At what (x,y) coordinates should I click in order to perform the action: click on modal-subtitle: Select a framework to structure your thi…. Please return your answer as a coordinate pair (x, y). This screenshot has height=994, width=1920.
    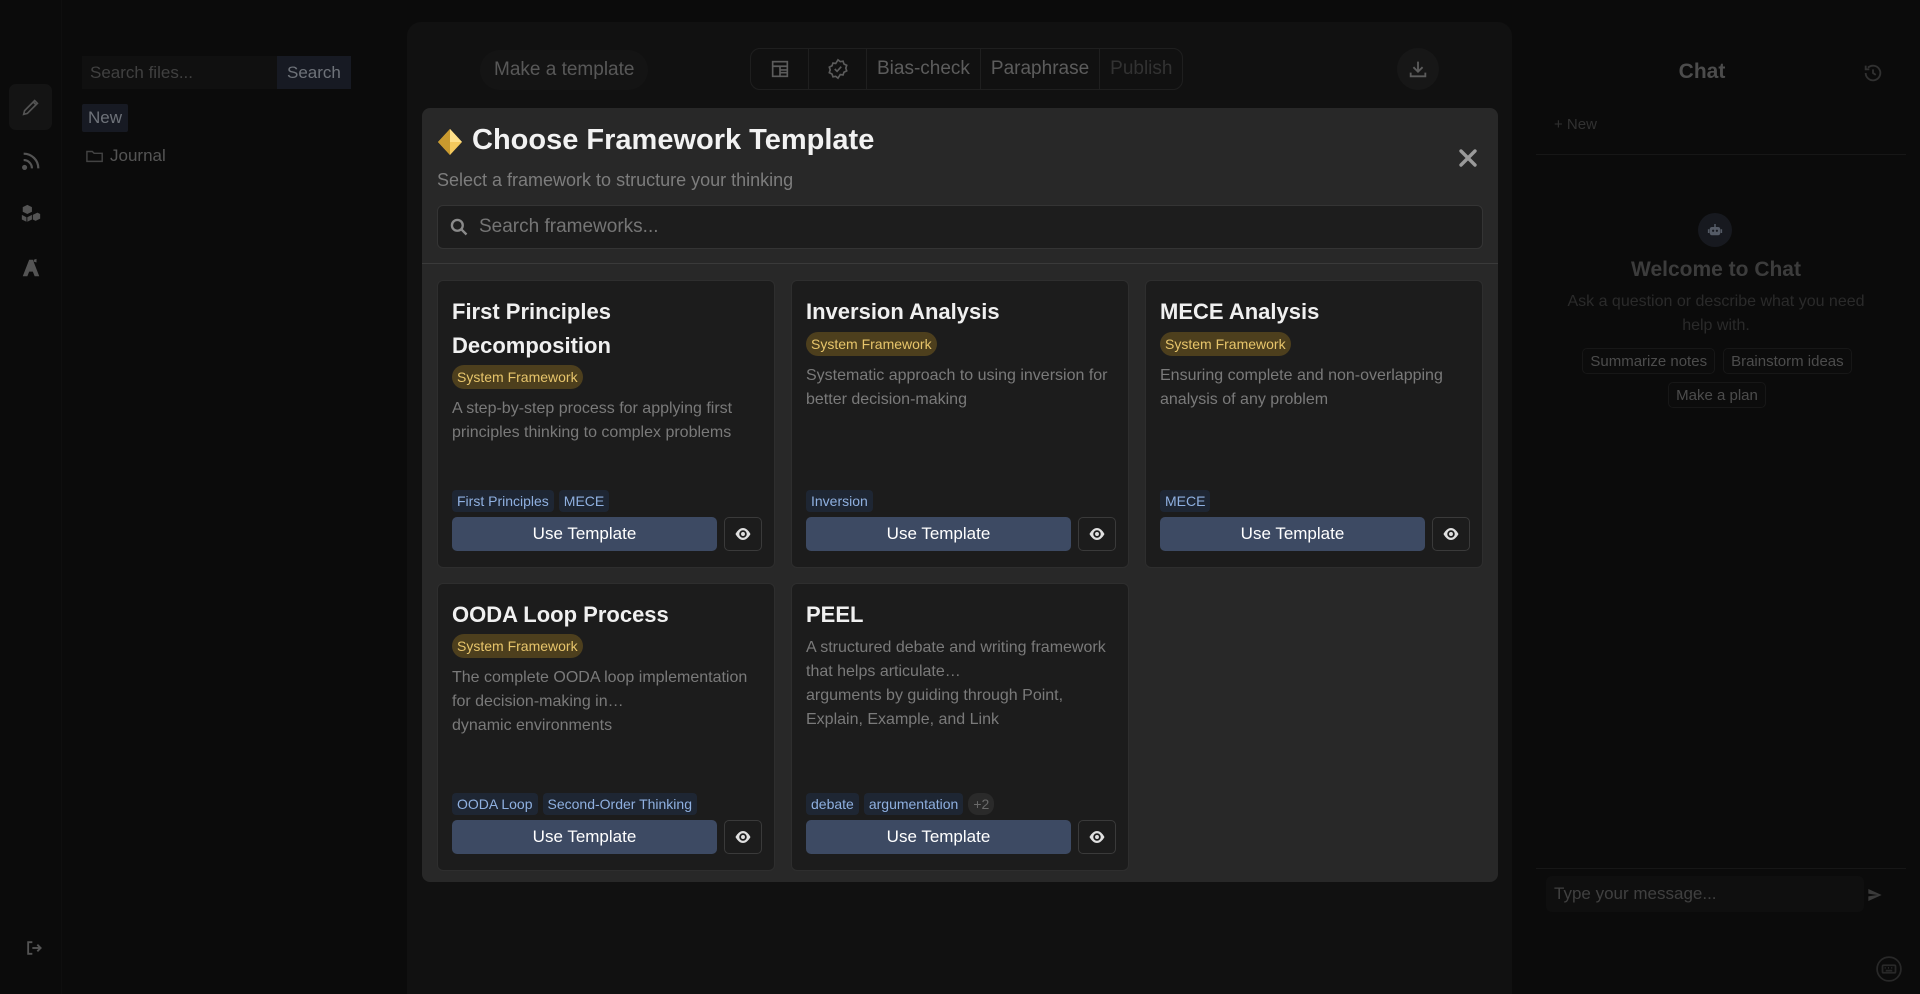
    Looking at the image, I should click on (615, 180).